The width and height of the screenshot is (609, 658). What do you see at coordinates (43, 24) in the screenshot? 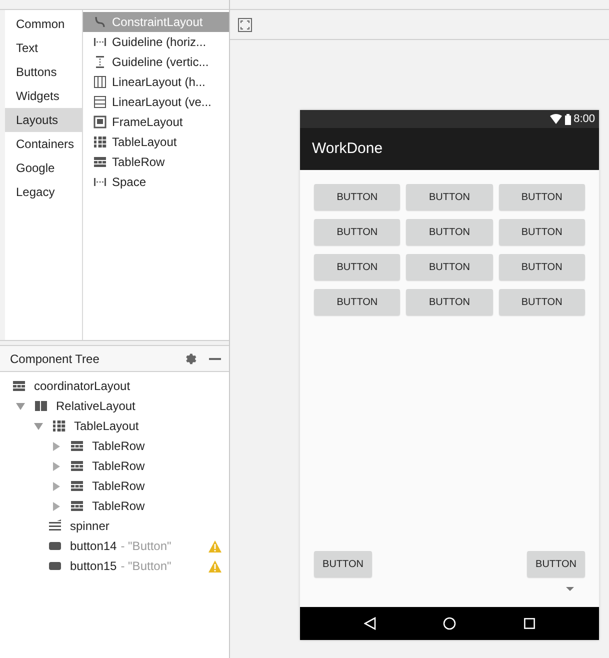
I see `palette-category: Common` at bounding box center [43, 24].